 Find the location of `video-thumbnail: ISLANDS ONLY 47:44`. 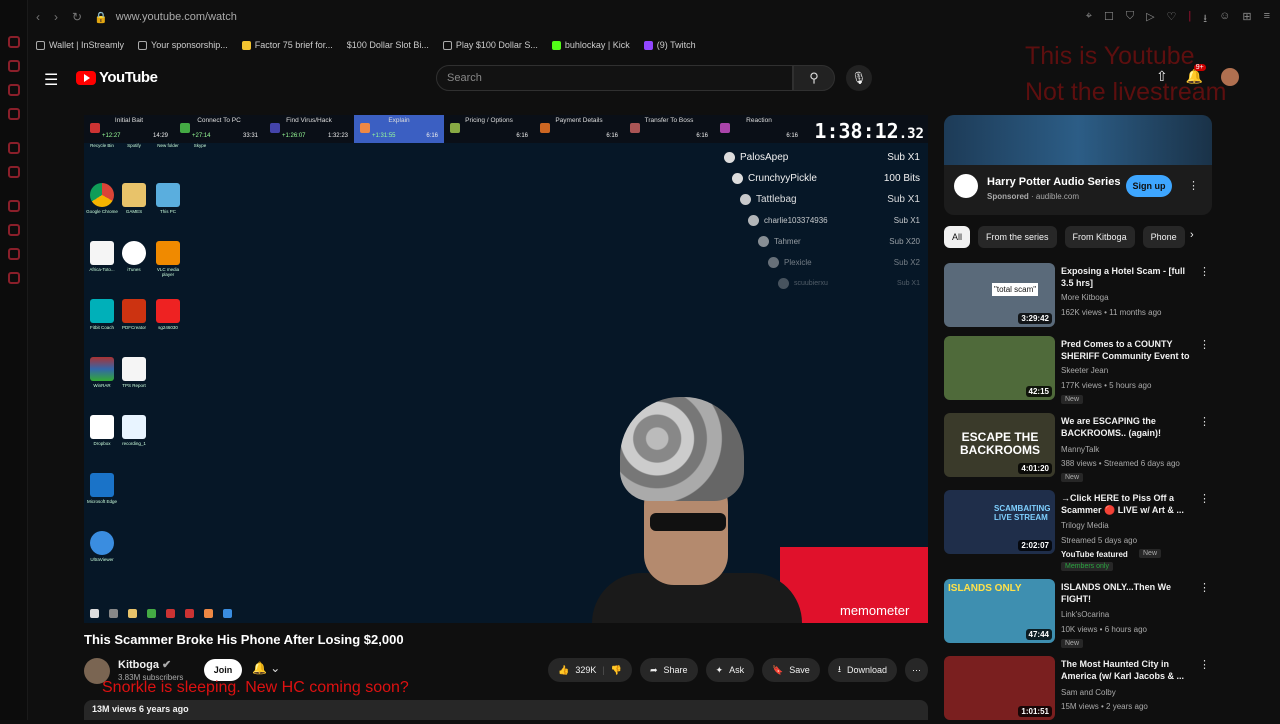

video-thumbnail: ISLANDS ONLY 47:44 is located at coordinates (999, 611).